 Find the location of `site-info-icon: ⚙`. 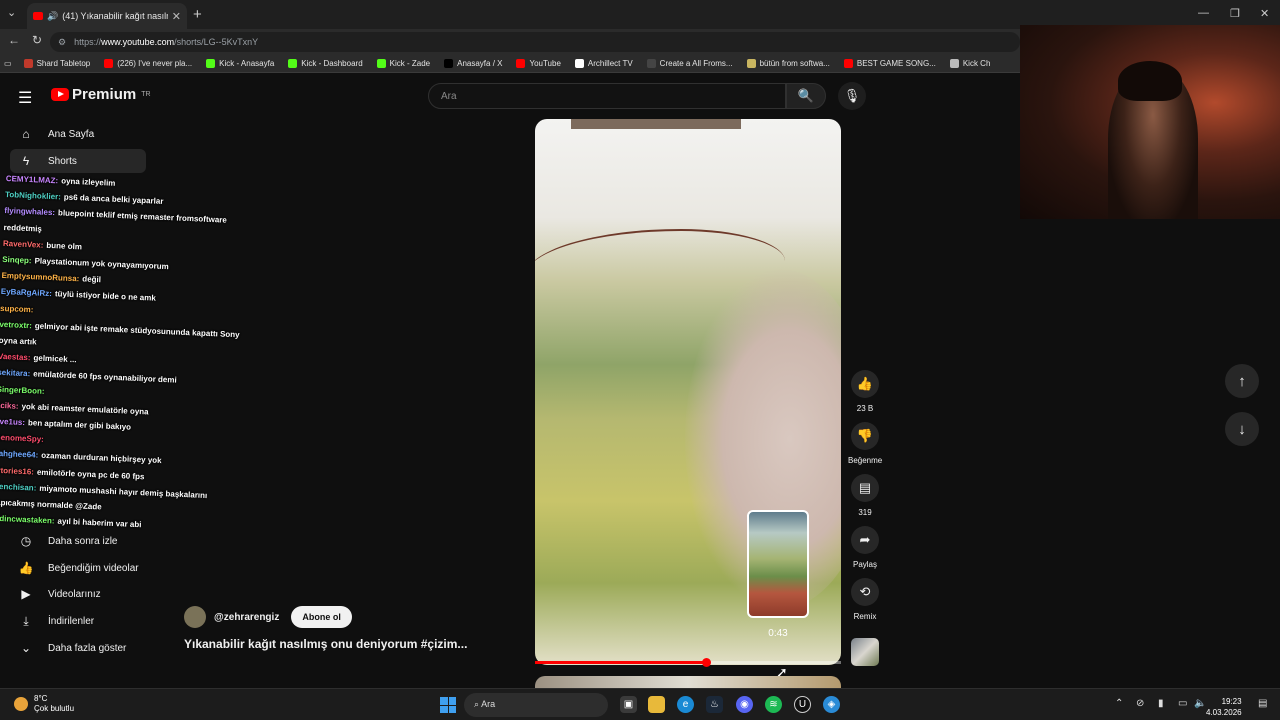

site-info-icon: ⚙ is located at coordinates (62, 42).